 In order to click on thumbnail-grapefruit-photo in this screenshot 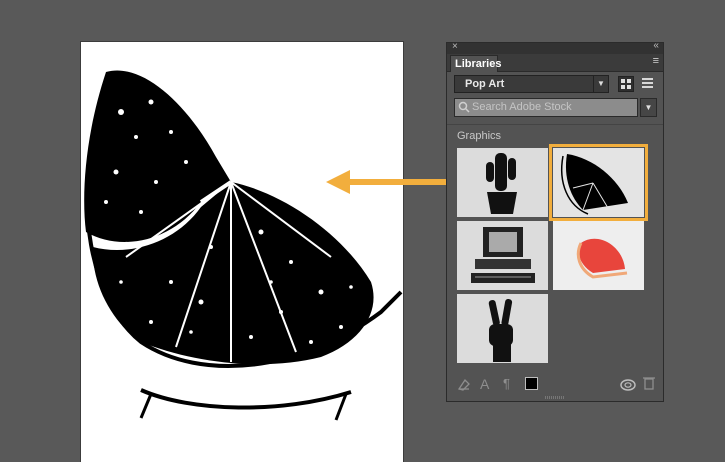, I will do `click(598, 255)`.